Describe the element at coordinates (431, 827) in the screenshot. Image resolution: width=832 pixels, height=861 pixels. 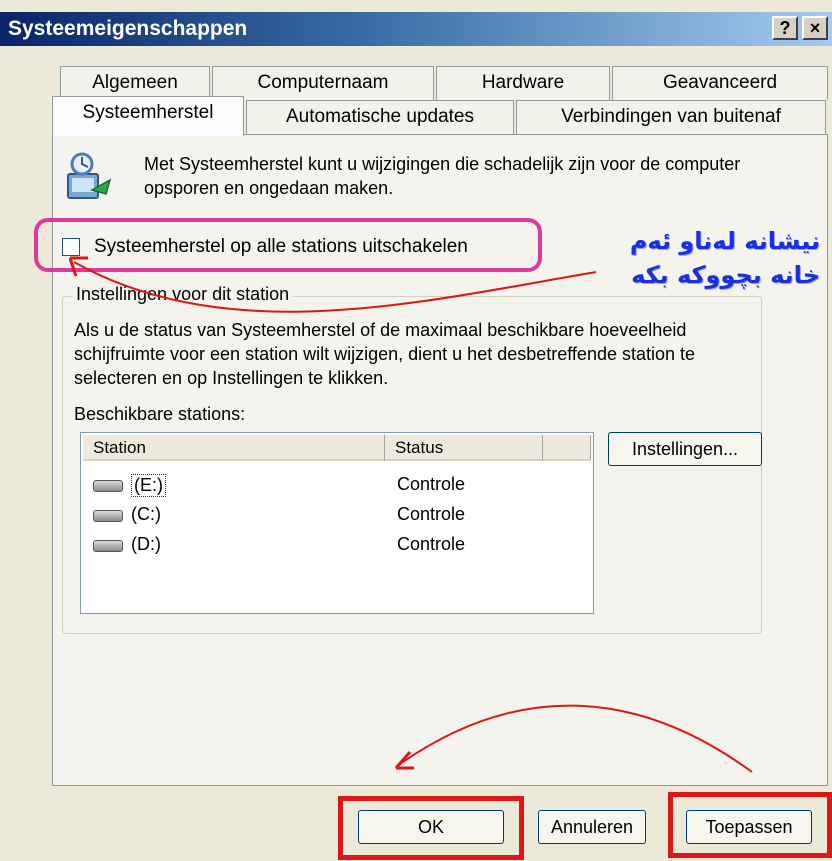
I see `ok-button: OK` at that location.